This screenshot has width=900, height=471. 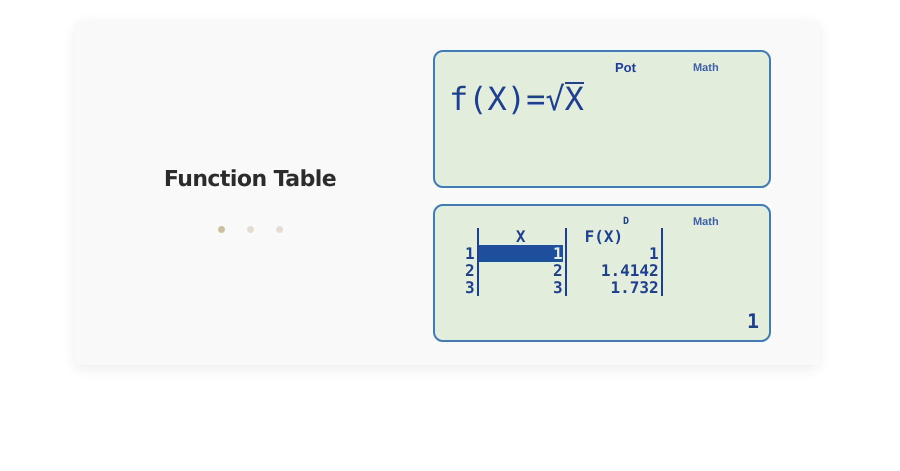 I want to click on row-indicator: 1, so click(x=752, y=321).